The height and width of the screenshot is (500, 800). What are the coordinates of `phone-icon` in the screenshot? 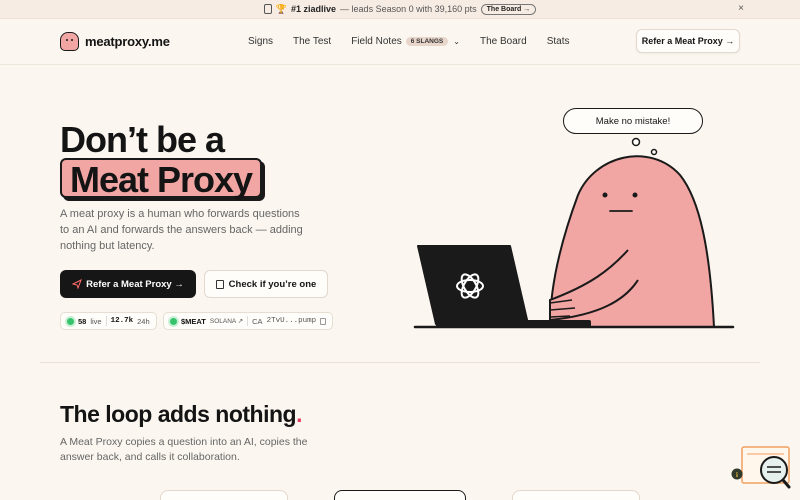 It's located at (267, 9).